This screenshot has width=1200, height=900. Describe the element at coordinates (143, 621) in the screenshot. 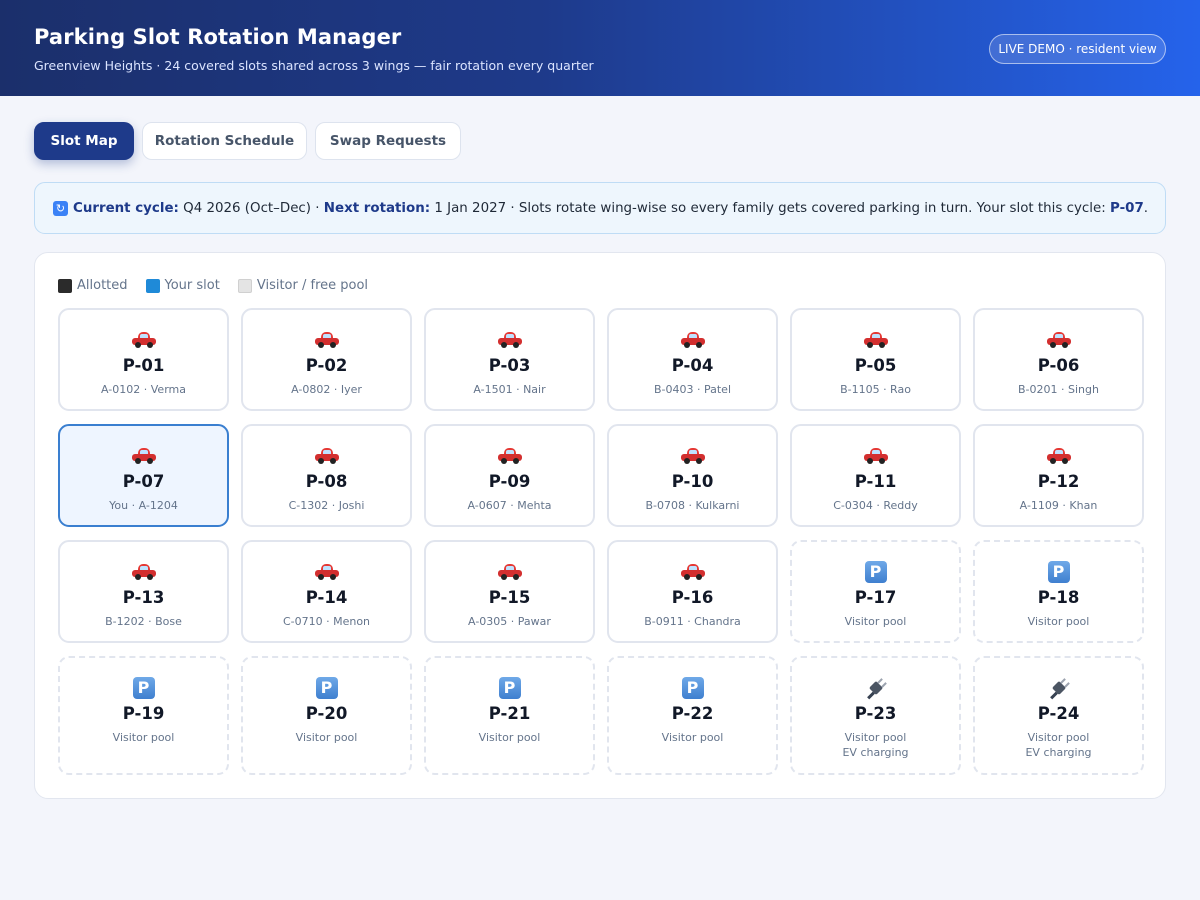

I see `slot-occupant: B-1202 · Bose` at that location.